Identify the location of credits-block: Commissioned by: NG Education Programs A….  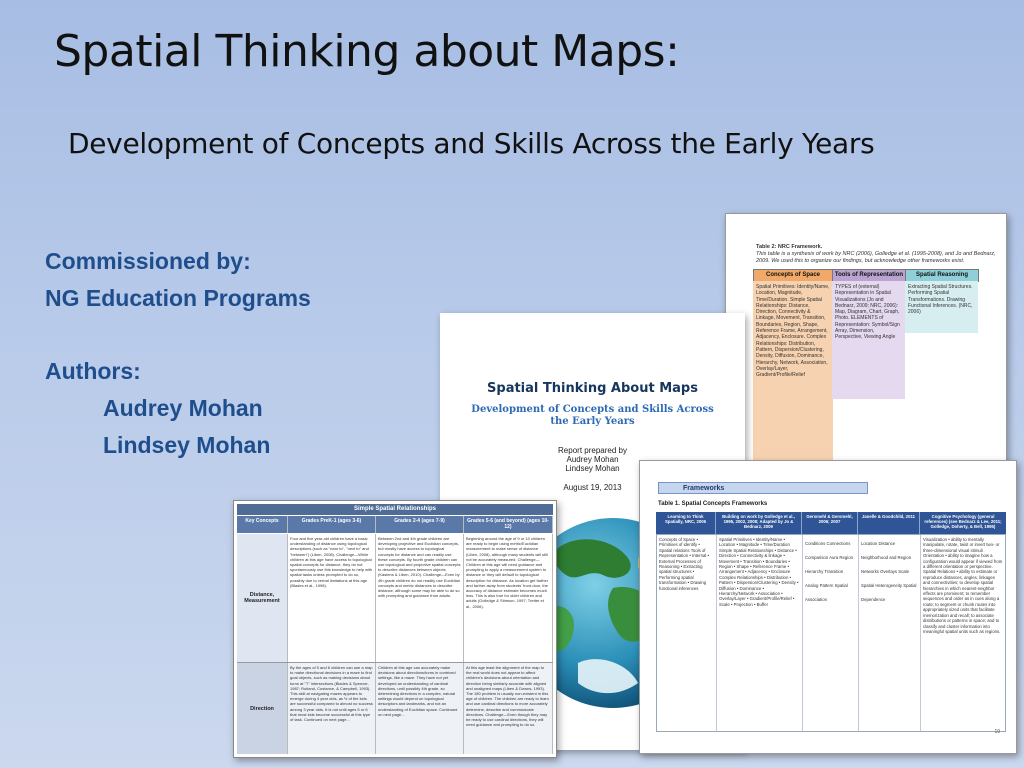
(178, 353).